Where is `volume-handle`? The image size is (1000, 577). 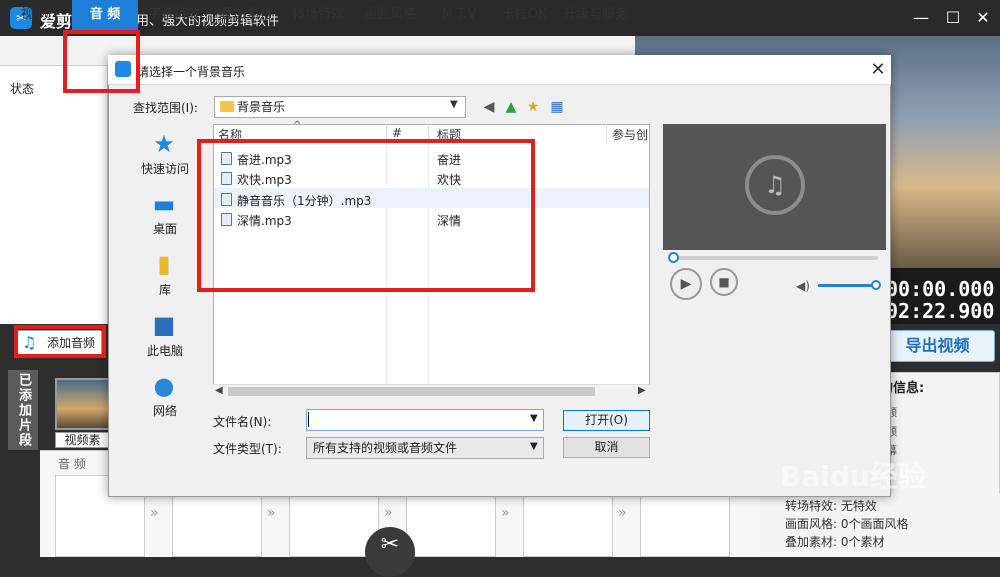
volume-handle is located at coordinates (876, 285).